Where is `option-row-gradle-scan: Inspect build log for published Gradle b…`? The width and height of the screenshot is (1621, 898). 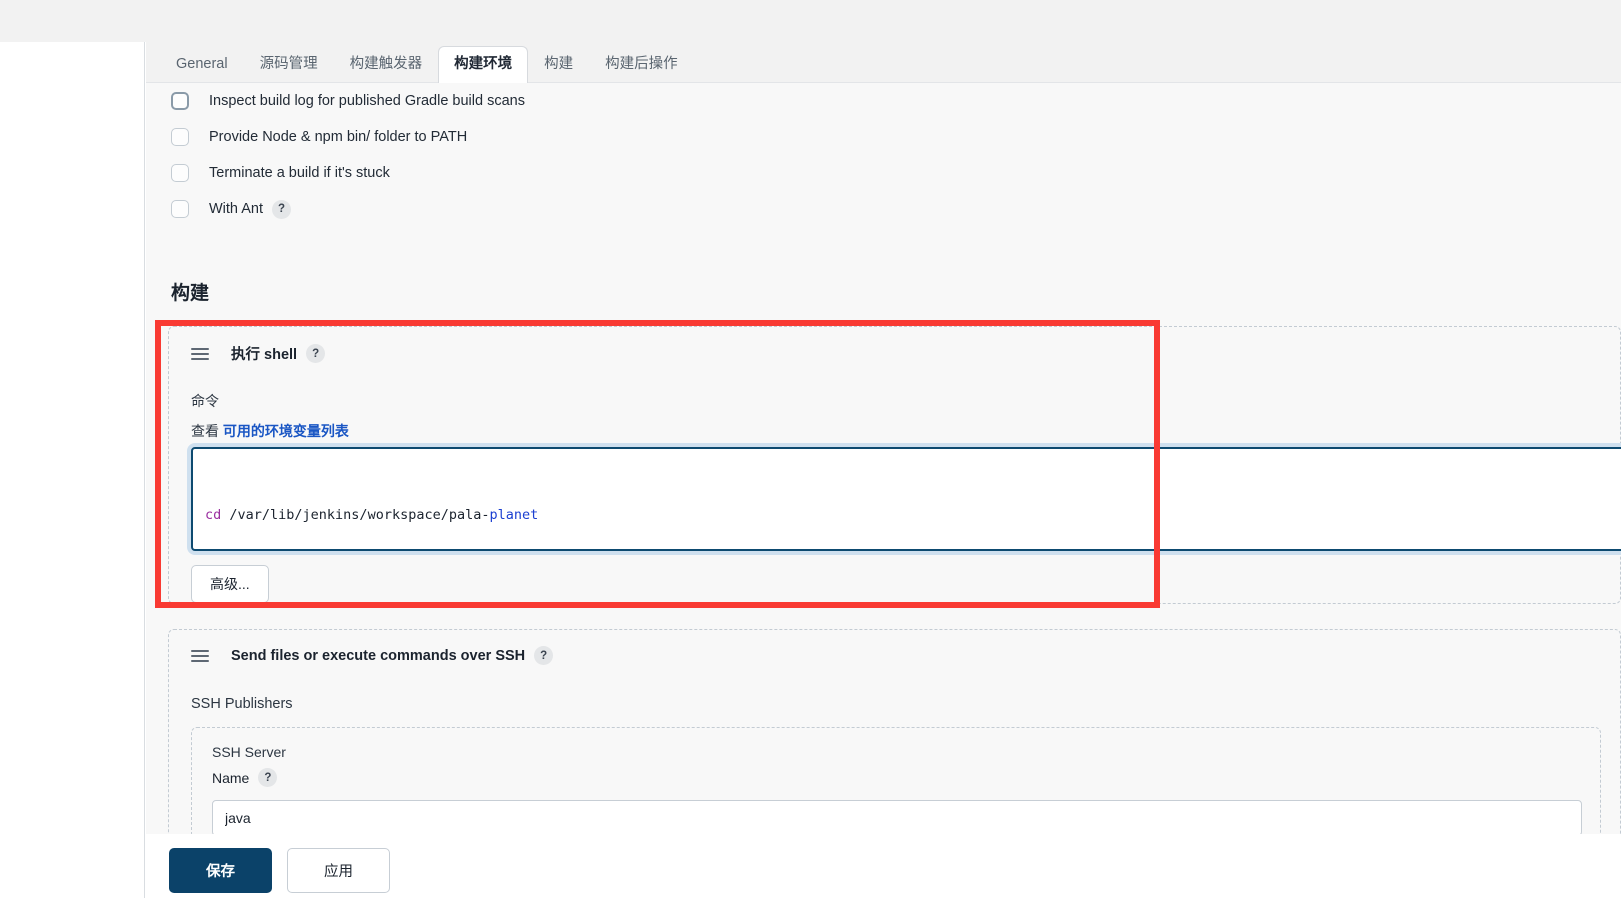 option-row-gradle-scan: Inspect build log for published Gradle b… is located at coordinates (883, 101).